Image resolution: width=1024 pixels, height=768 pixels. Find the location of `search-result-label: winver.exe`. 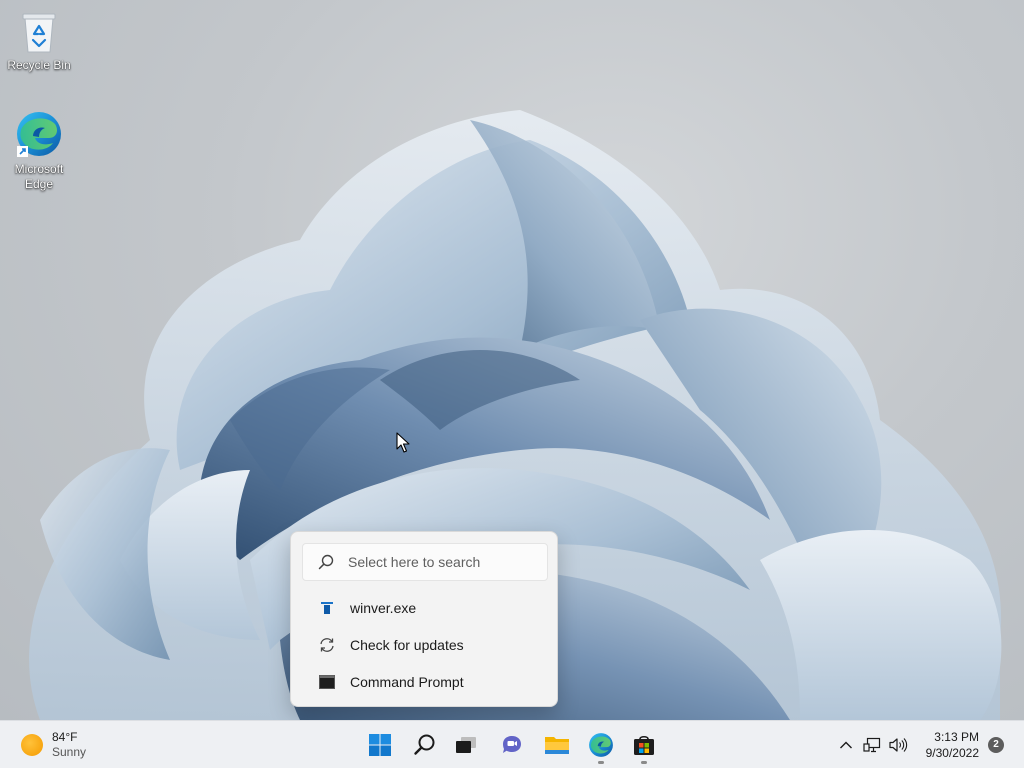

search-result-label: winver.exe is located at coordinates (383, 608).